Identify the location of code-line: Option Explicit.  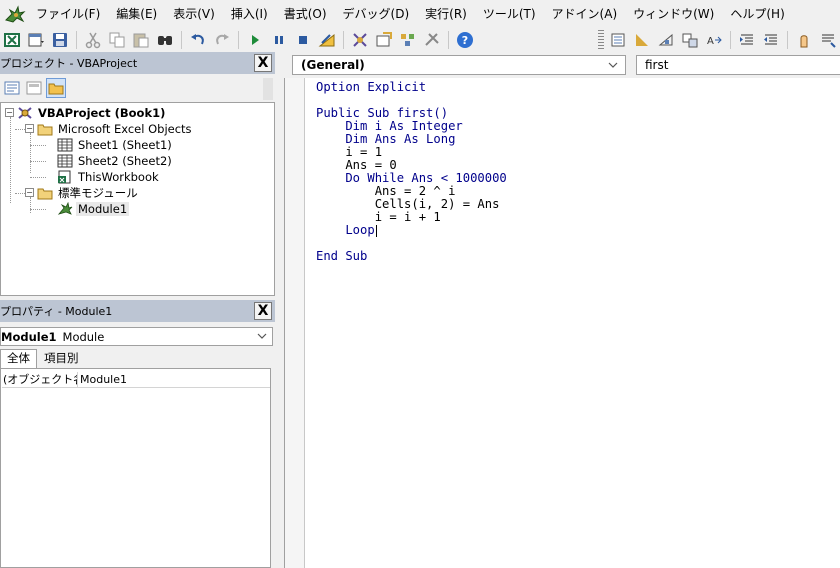
(411, 87).